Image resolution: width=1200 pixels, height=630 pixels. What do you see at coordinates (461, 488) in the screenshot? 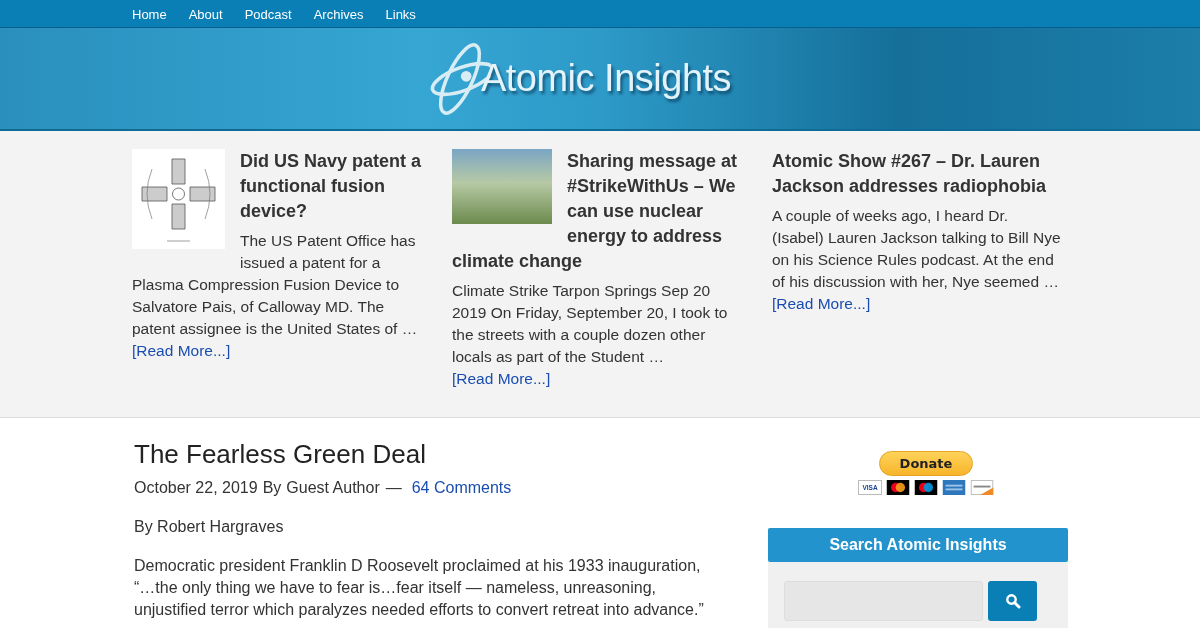
I see `comments-link: 64 Comments` at bounding box center [461, 488].